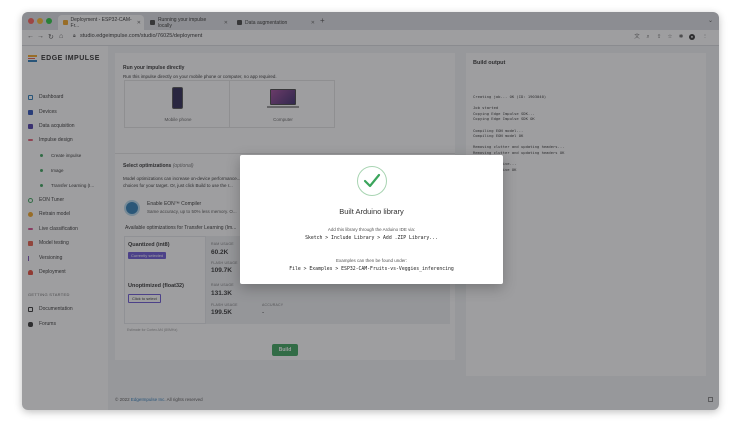  Describe the element at coordinates (371, 260) in the screenshot. I see `modal-instruction-2: Examples can then be found under:` at that location.